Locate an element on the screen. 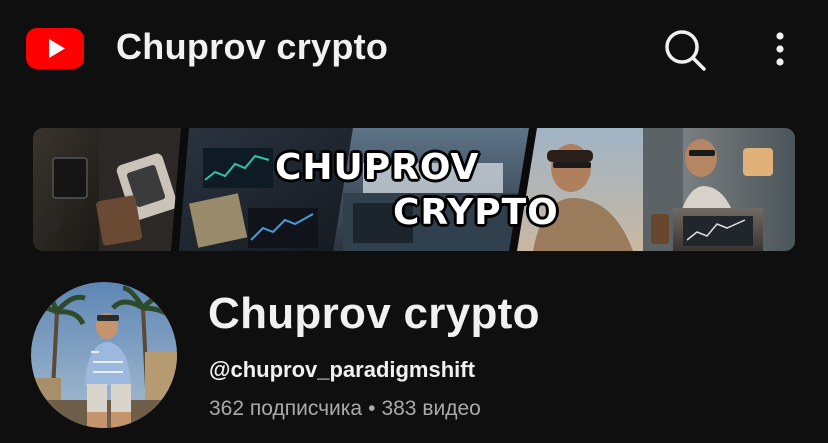 This screenshot has width=828, height=443. more-options-button is located at coordinates (780, 50).